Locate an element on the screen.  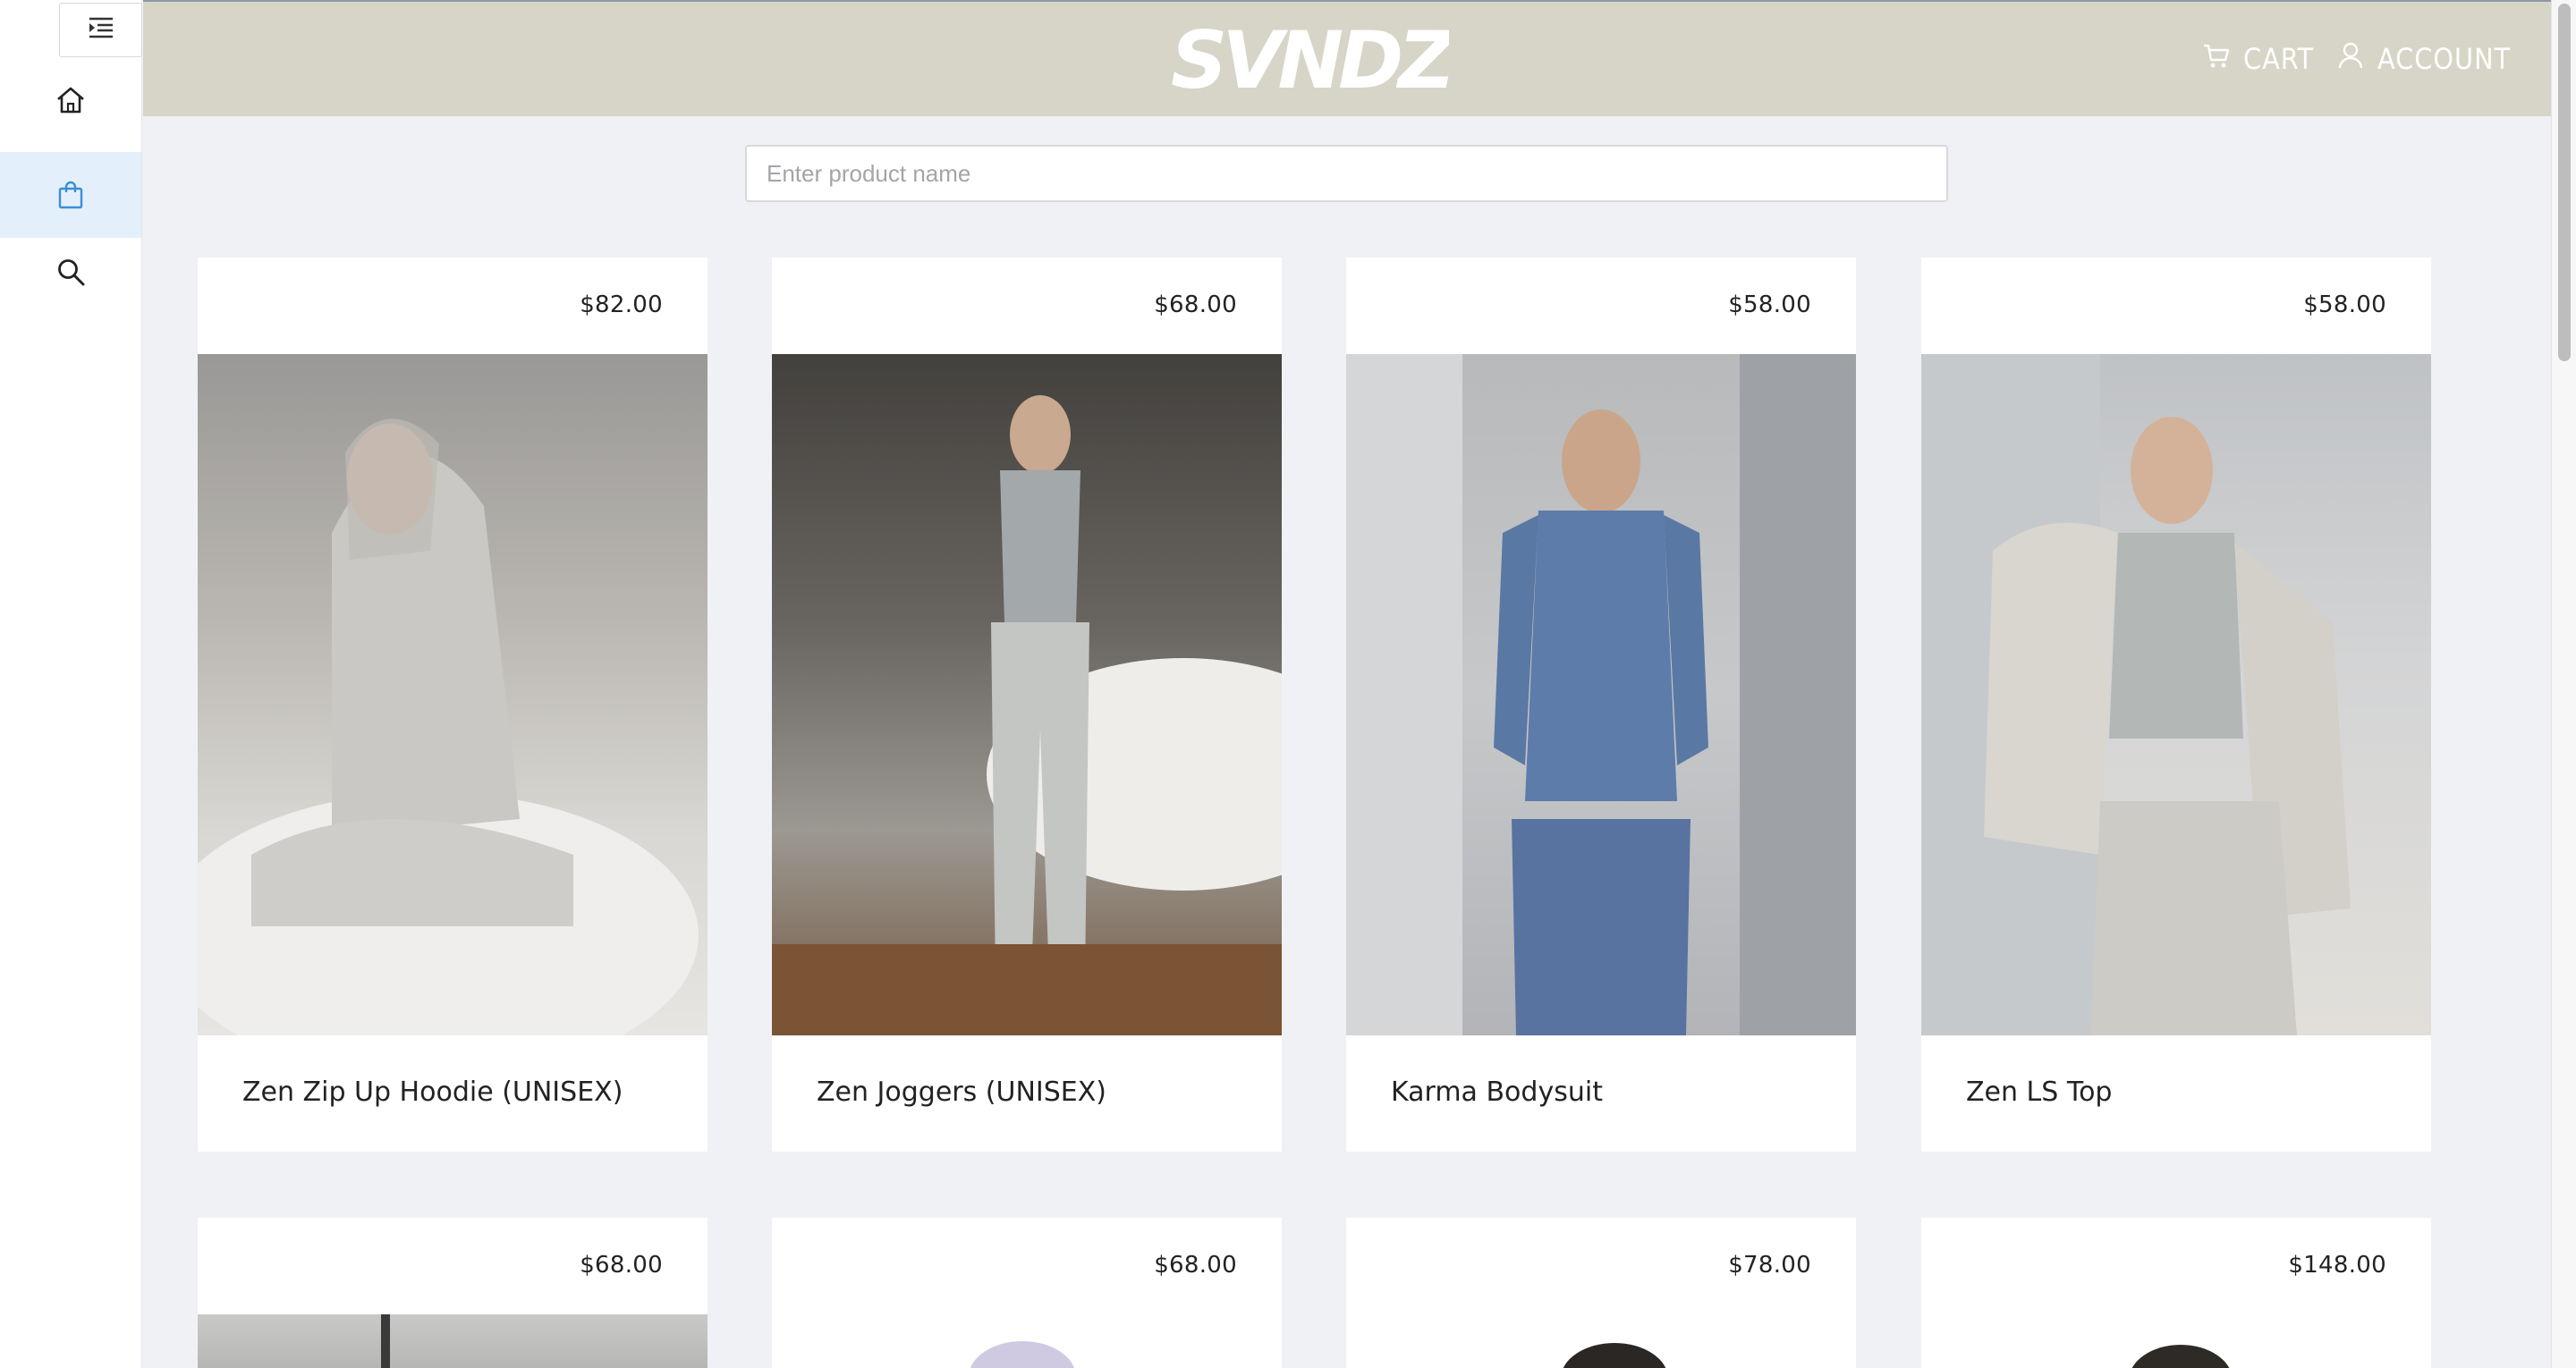
menu-collapse-icon is located at coordinates (101, 30).